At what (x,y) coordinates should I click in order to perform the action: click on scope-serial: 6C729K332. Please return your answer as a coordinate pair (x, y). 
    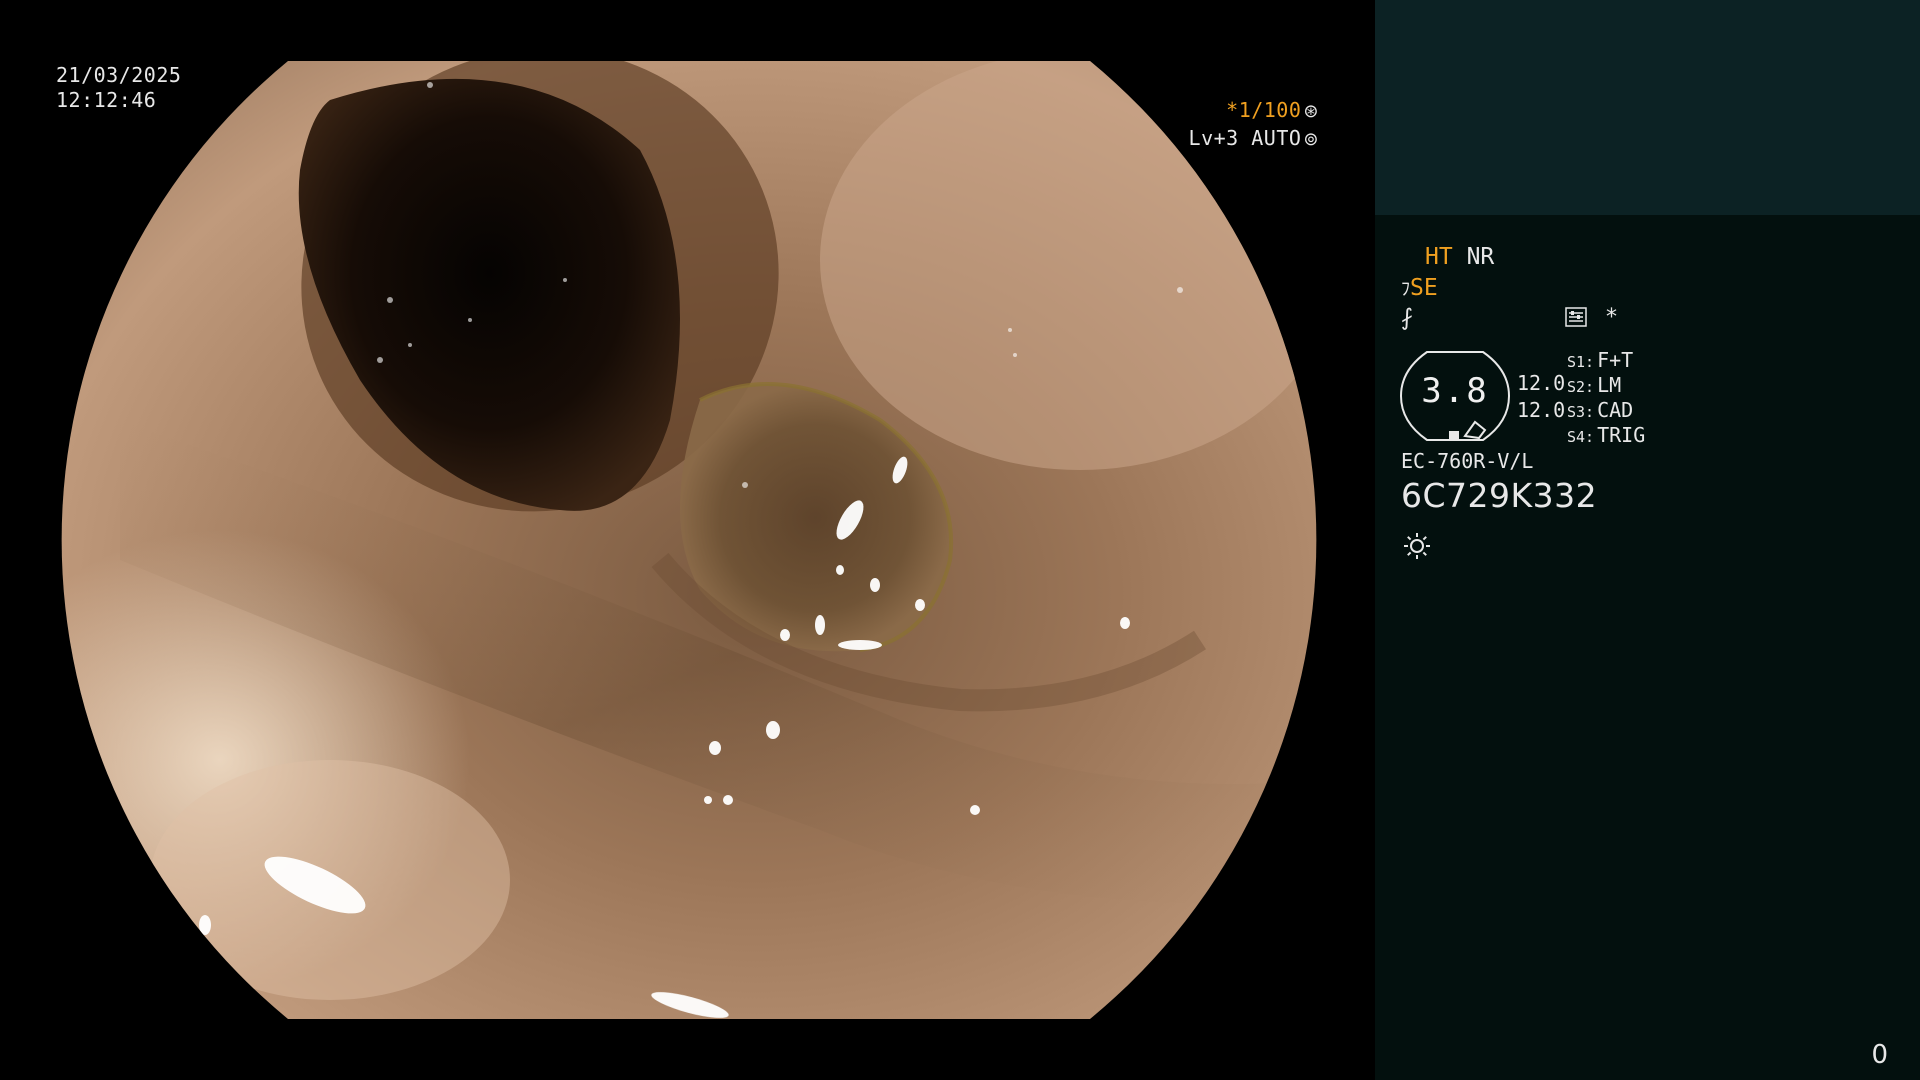
    Looking at the image, I should click on (1499, 495).